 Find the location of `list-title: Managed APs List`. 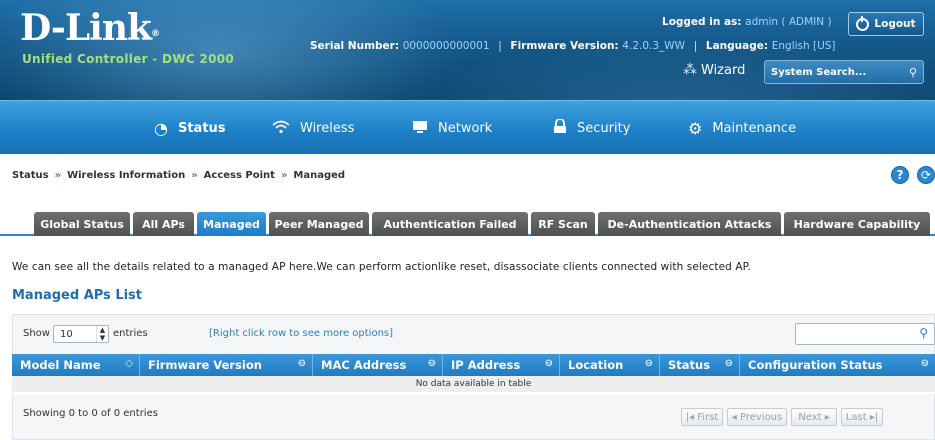

list-title: Managed APs List is located at coordinates (77, 295).